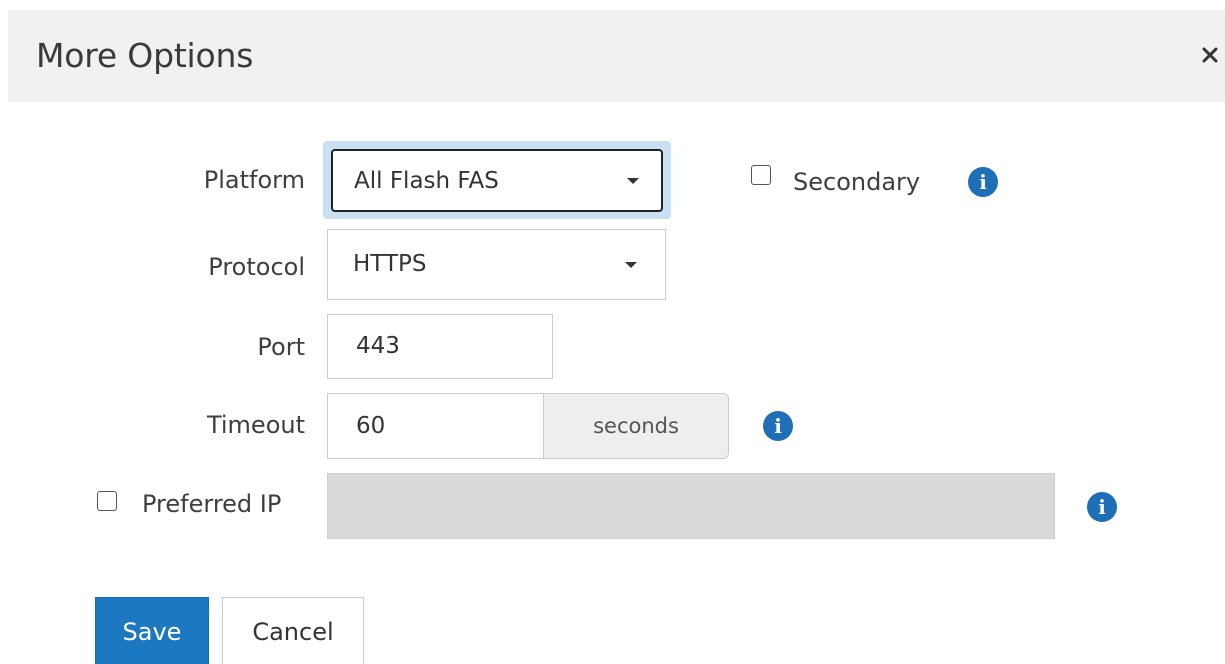 The image size is (1225, 664). Describe the element at coordinates (691, 506) in the screenshot. I see `preferred-ip-input` at that location.